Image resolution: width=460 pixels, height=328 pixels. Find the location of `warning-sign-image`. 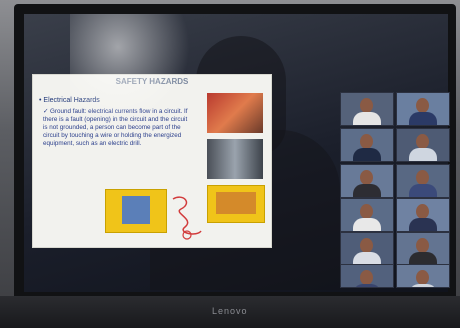

warning-sign-image is located at coordinates (136, 211).